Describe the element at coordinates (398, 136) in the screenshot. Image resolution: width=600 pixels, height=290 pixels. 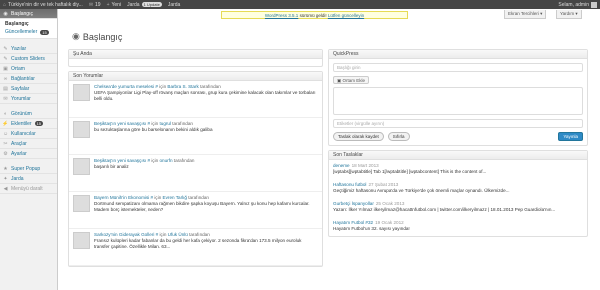
I see `reset-button: Sıfırla` at that location.